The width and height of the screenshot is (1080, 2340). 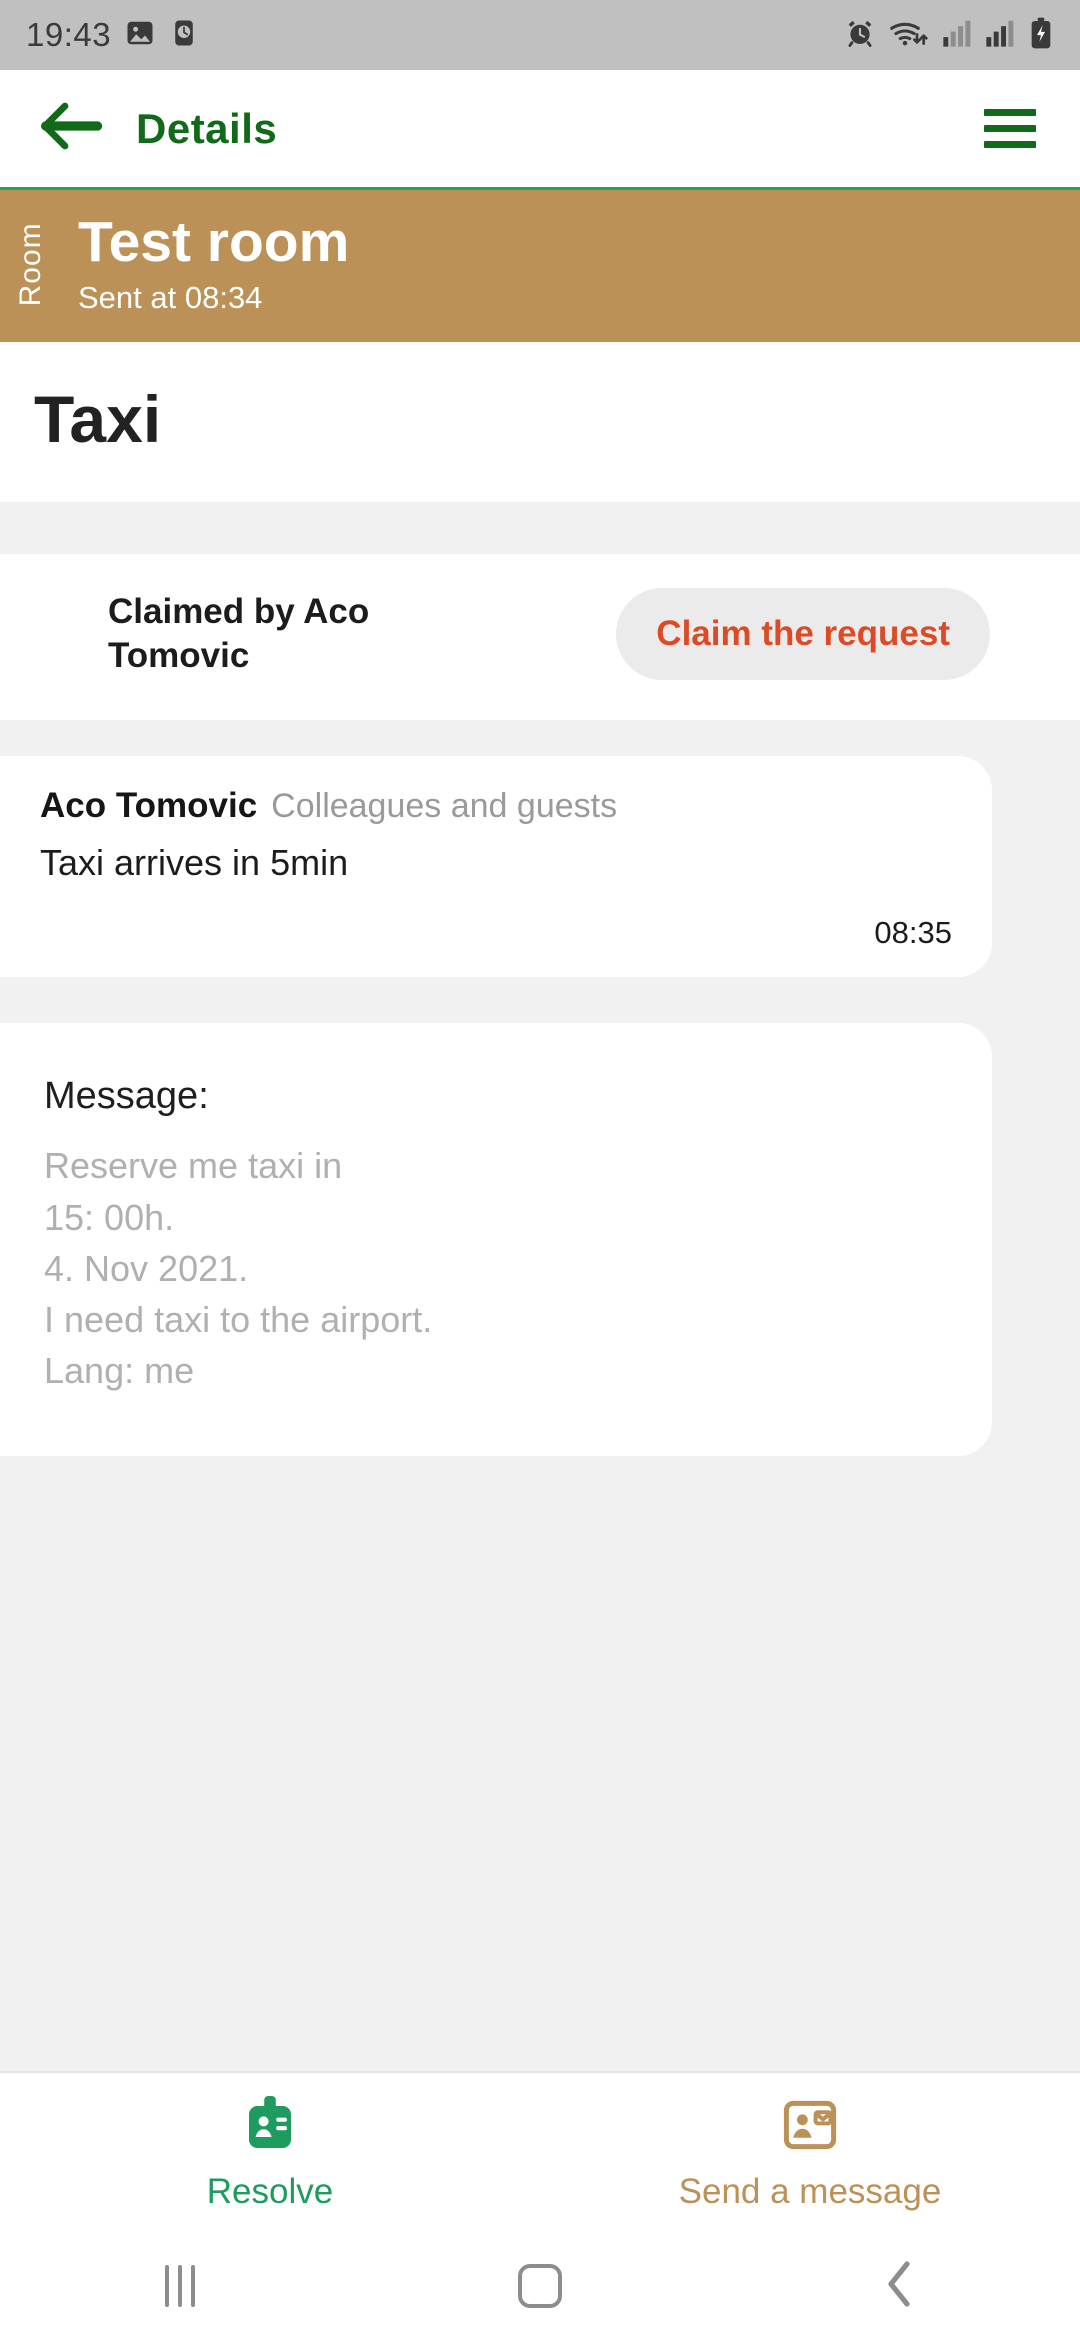 I want to click on back-arrow-icon, so click(x=72, y=128).